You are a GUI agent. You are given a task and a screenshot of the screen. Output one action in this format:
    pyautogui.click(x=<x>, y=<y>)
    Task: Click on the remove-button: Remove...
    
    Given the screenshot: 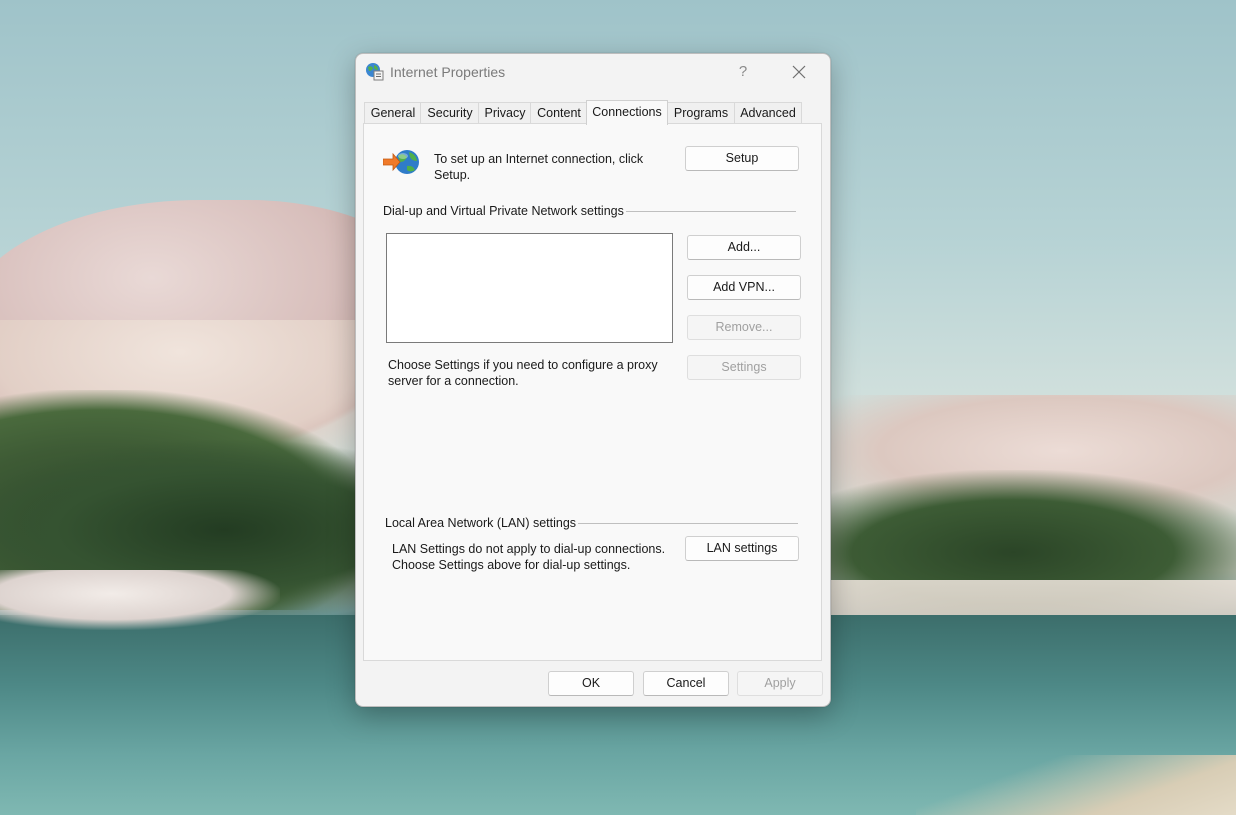 What is the action you would take?
    pyautogui.click(x=744, y=327)
    